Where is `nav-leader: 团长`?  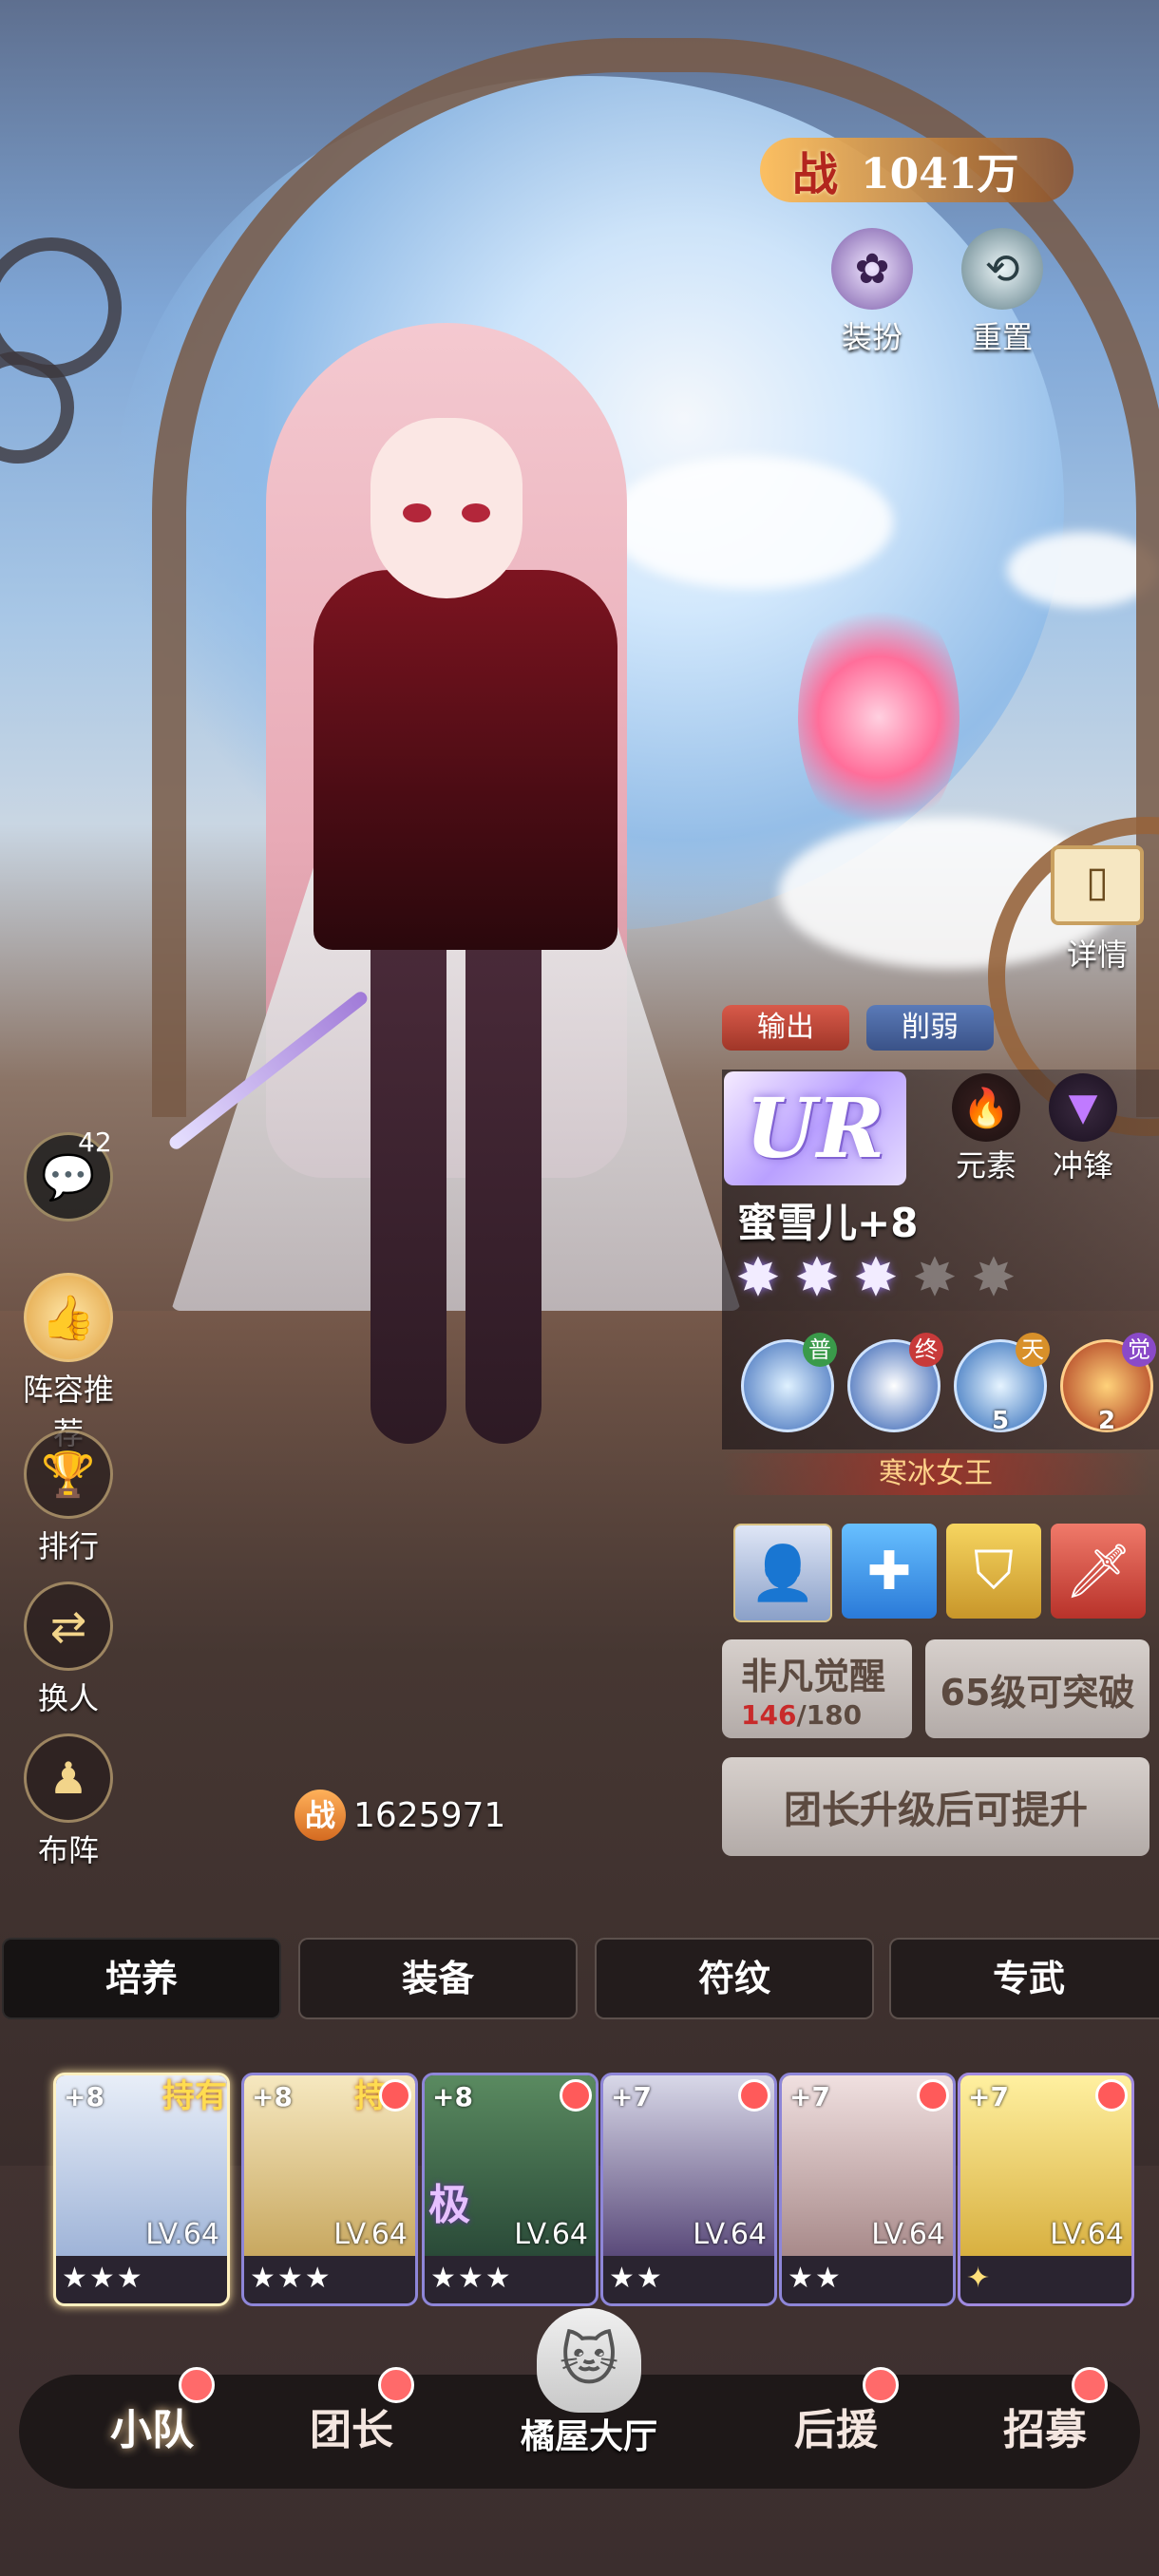 nav-leader: 团长 is located at coordinates (351, 2411).